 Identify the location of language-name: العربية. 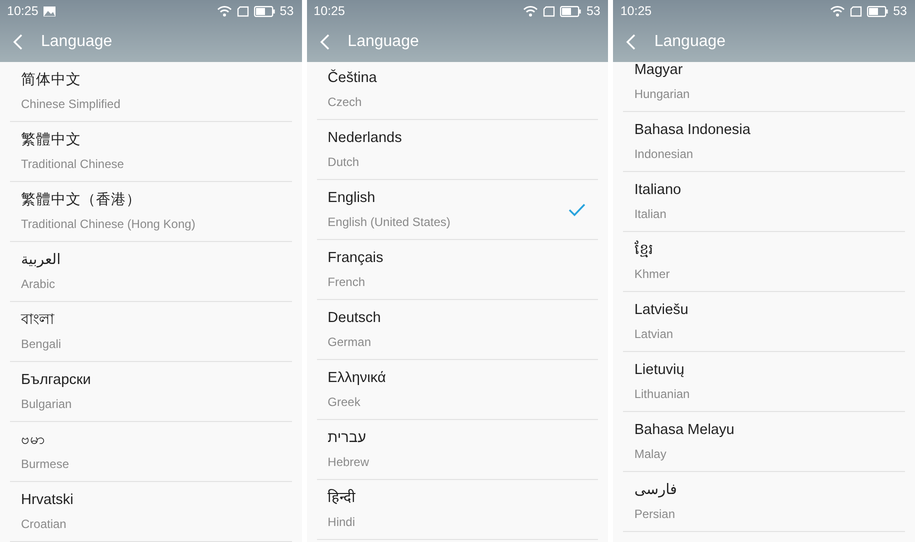
(41, 261).